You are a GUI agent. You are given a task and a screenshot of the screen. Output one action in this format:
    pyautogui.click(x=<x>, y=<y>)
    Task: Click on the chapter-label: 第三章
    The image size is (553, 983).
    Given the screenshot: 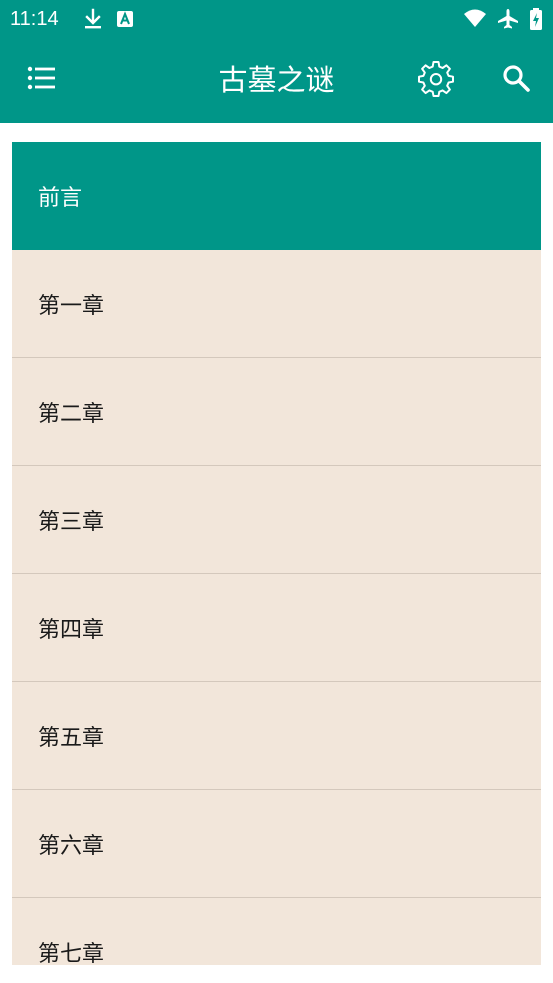 What is the action you would take?
    pyautogui.click(x=71, y=522)
    